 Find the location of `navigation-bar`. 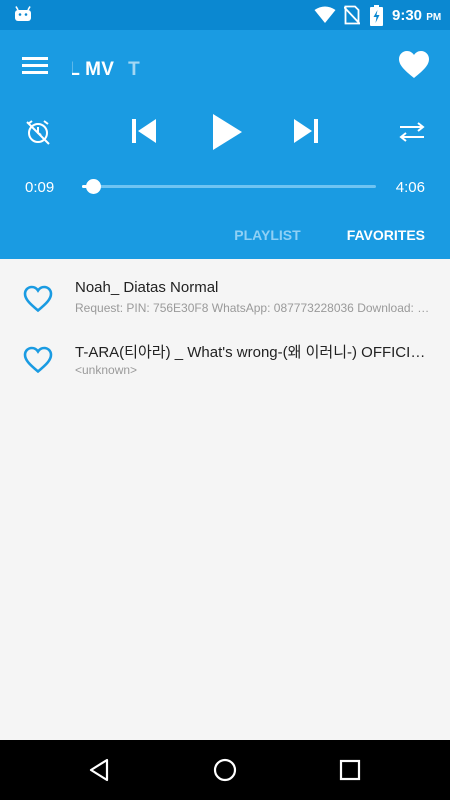

navigation-bar is located at coordinates (225, 770).